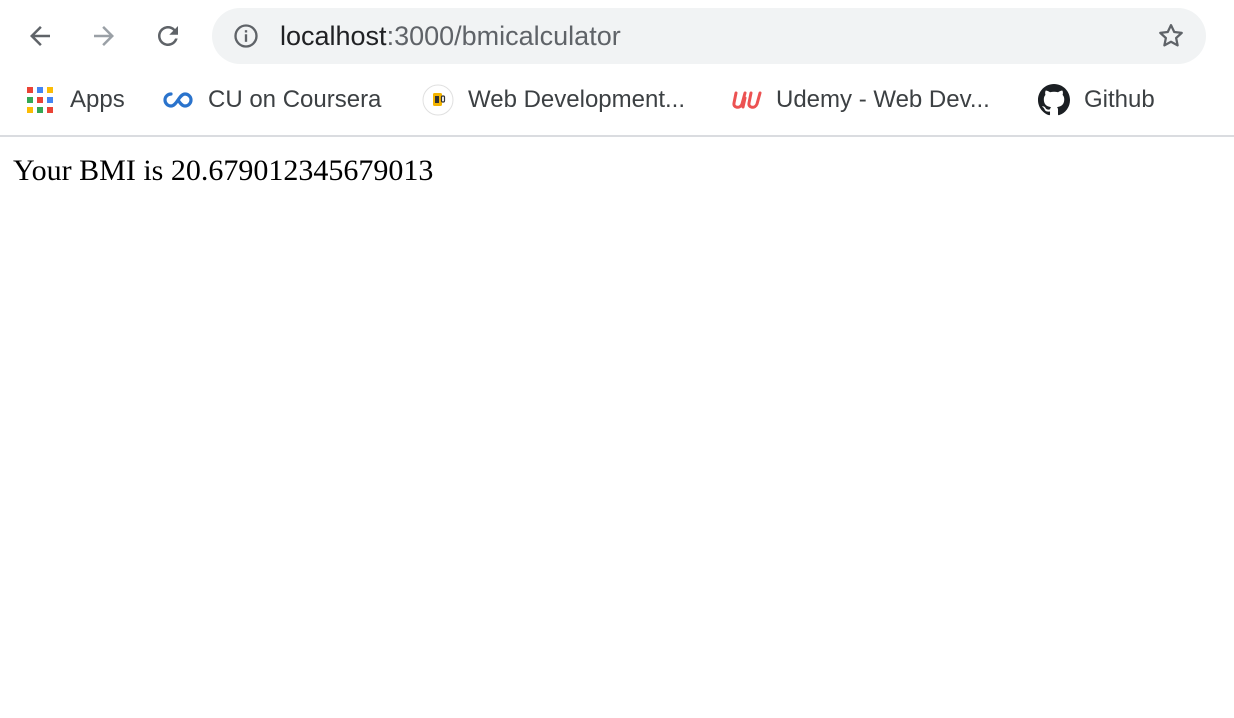  I want to click on reload-icon, so click(168, 36).